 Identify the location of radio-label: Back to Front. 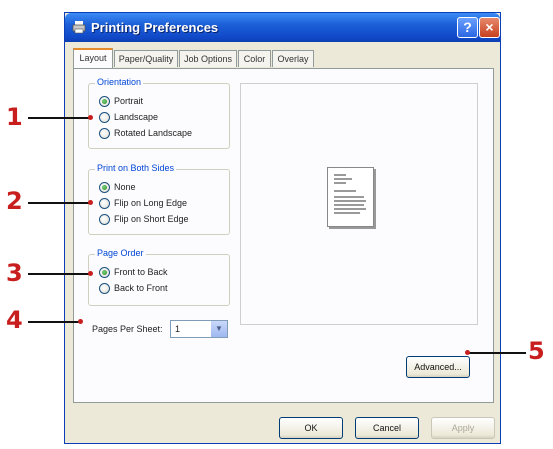
(141, 288).